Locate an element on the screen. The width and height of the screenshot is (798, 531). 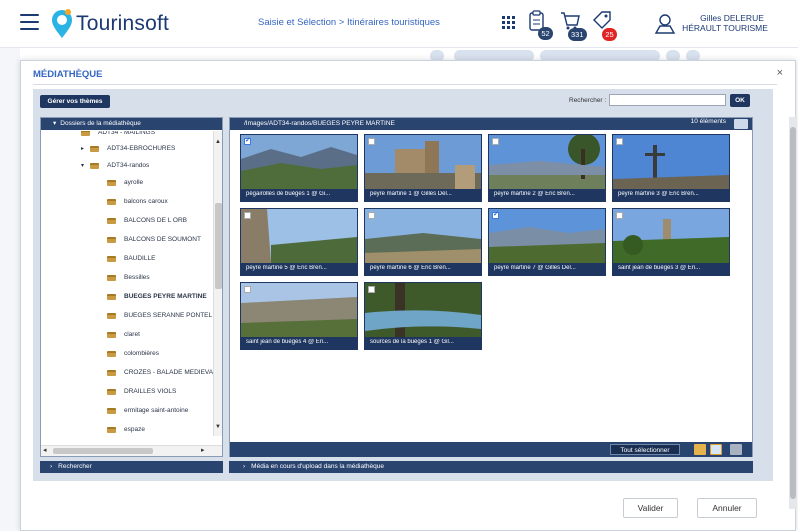
user-icon is located at coordinates (665, 24).